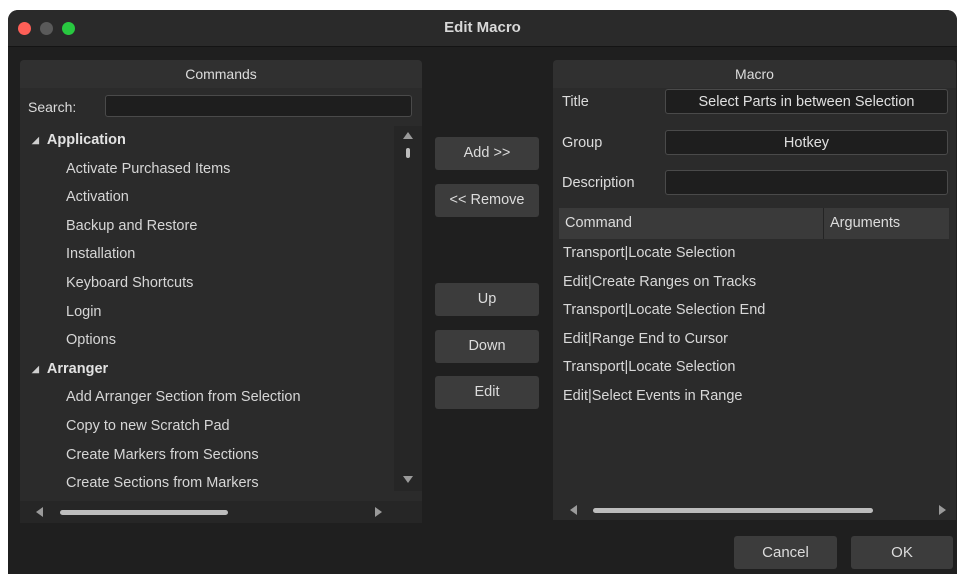  What do you see at coordinates (754, 223) in the screenshot?
I see `macro-table-header: Command Arguments` at bounding box center [754, 223].